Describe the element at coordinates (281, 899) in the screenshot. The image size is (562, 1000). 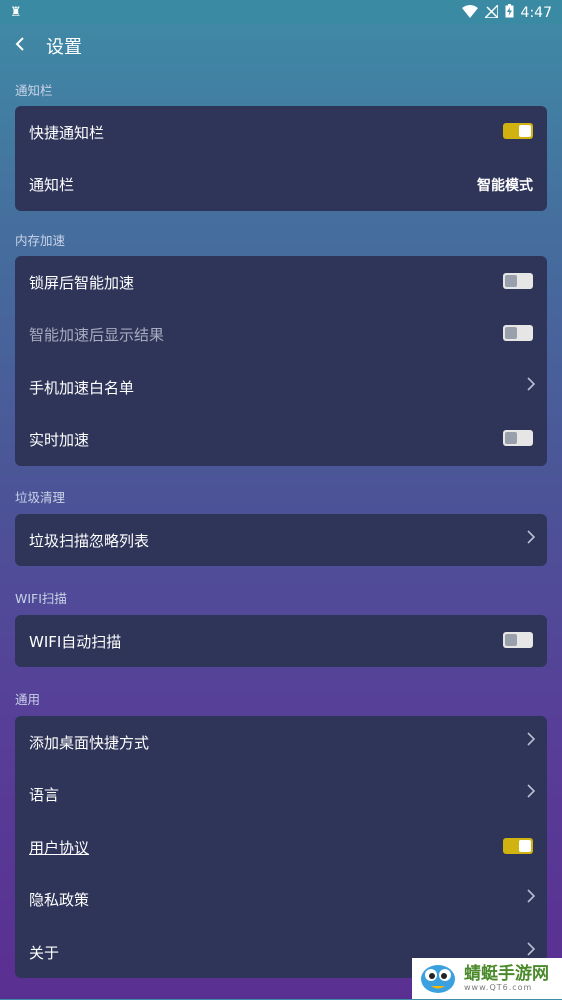
I see `row-privacy-policy: 隐私政策` at that location.